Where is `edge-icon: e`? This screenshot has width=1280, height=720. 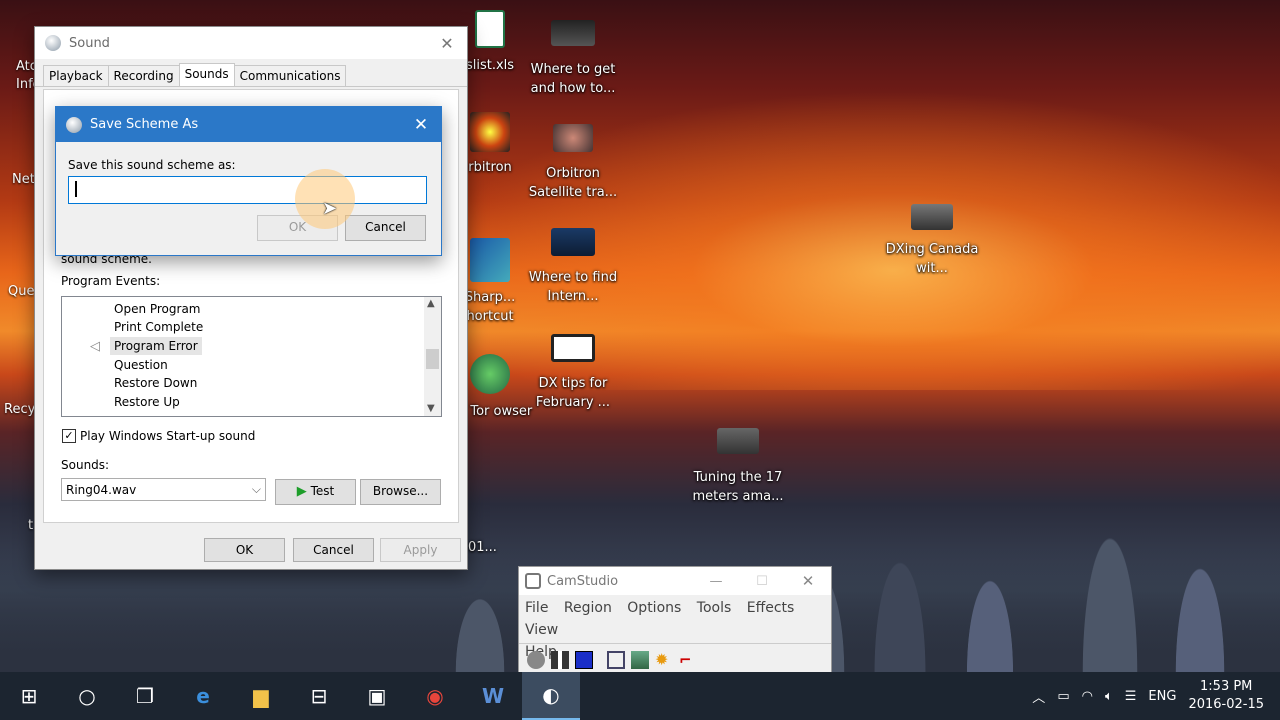
edge-icon: e is located at coordinates (203, 696).